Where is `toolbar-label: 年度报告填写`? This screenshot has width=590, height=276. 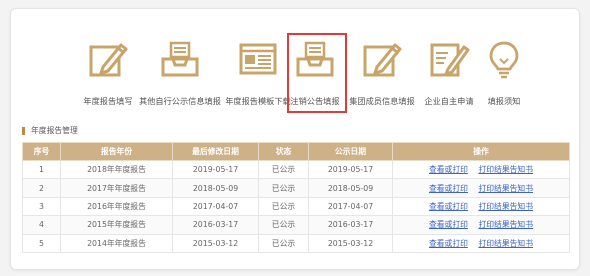 toolbar-label: 年度报告填写 is located at coordinates (108, 101).